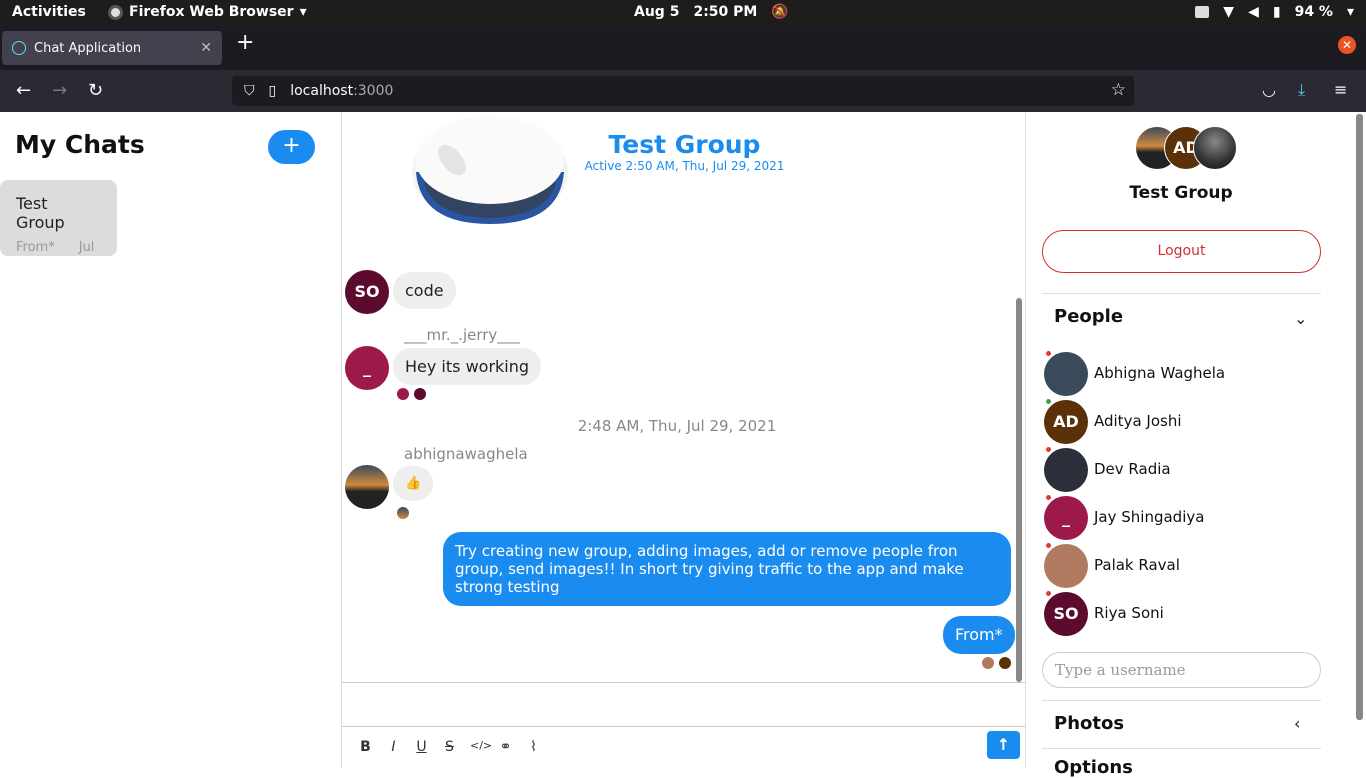  What do you see at coordinates (1089, 723) in the screenshot?
I see `photos-heading: Photos` at bounding box center [1089, 723].